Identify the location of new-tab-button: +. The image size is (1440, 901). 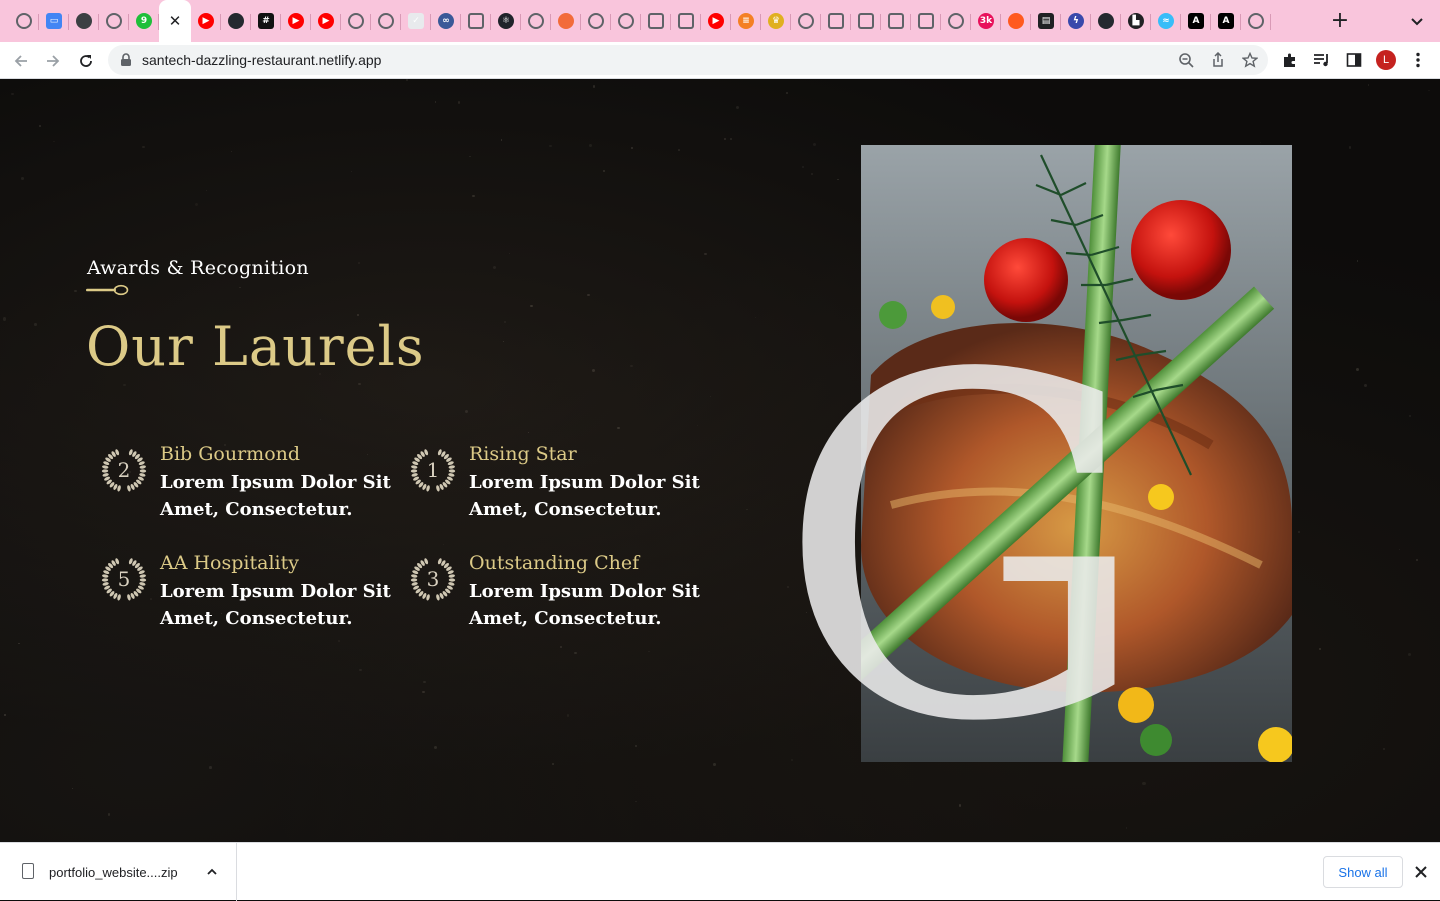
(1340, 22).